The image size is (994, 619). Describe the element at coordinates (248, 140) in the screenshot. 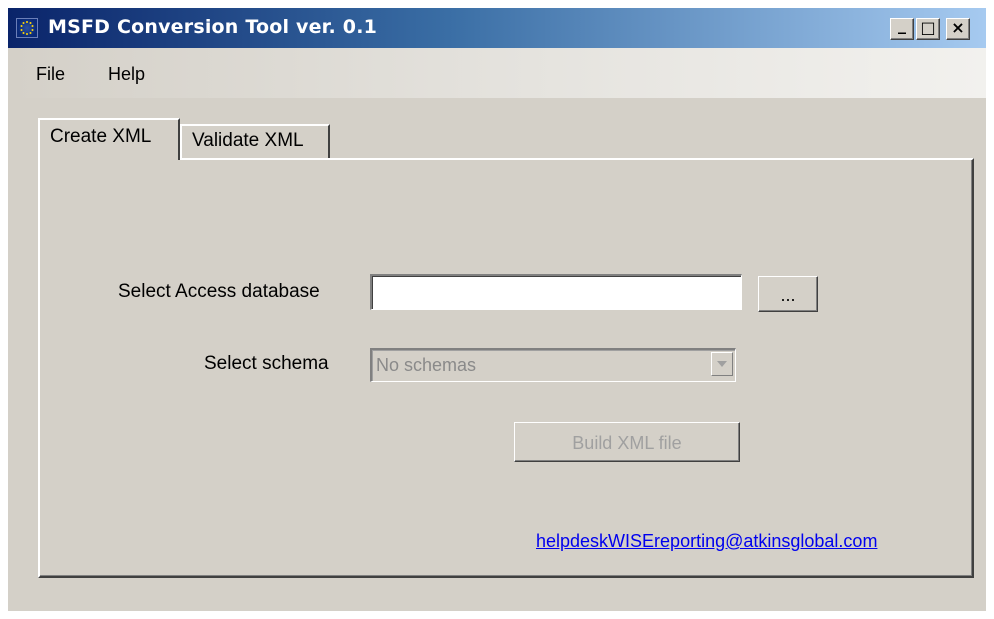

I see `tab-label: Validate XML` at that location.